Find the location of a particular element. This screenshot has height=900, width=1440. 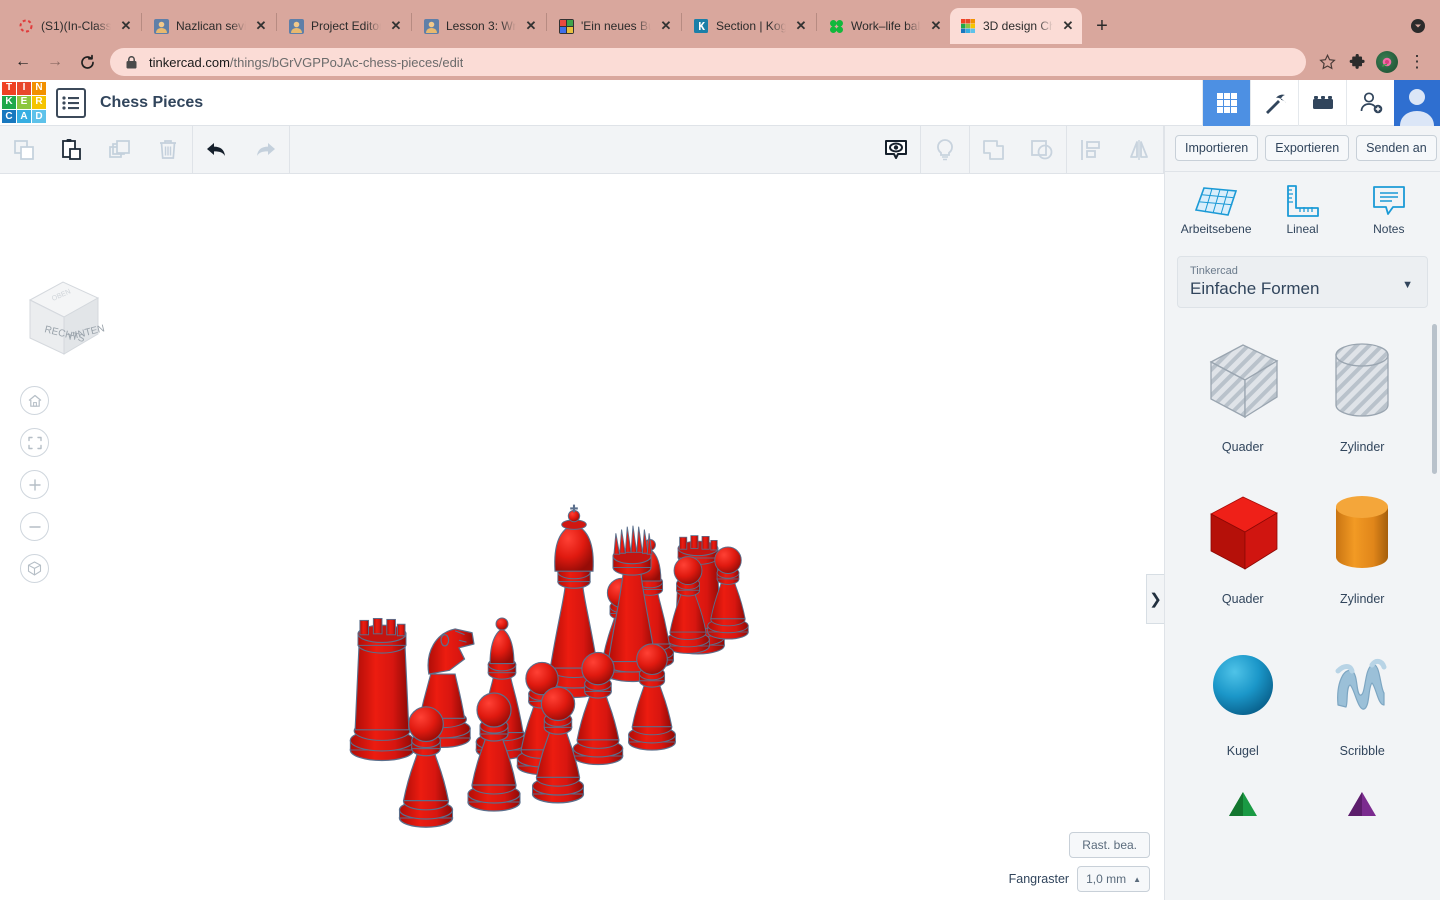

tinkercad-icon is located at coordinates (968, 26).